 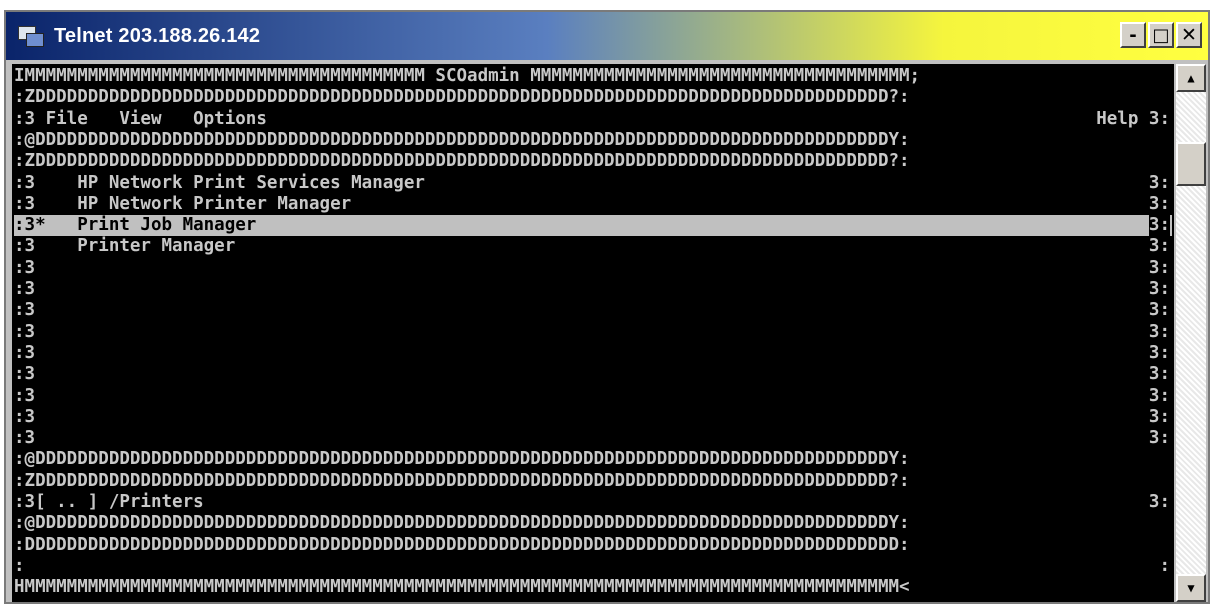 I want to click on terminal-line-text: :3 HP Network Print Services Manager, so click(x=219, y=182).